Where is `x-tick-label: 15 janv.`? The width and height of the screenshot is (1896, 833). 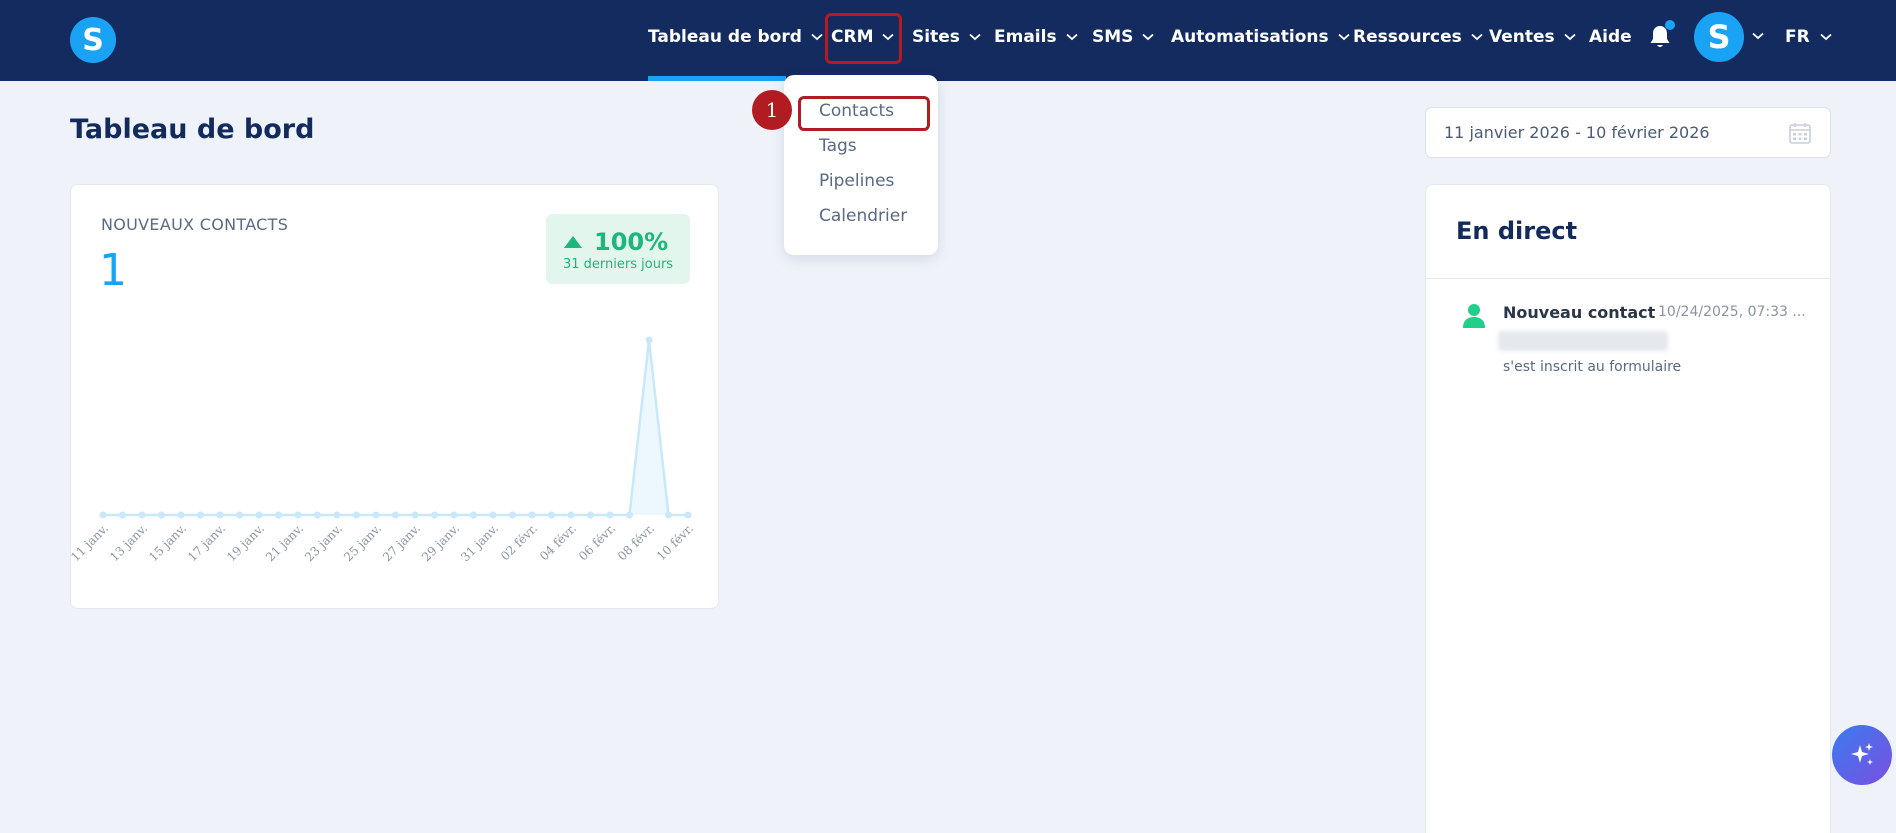 x-tick-label: 15 janv. is located at coordinates (167, 542).